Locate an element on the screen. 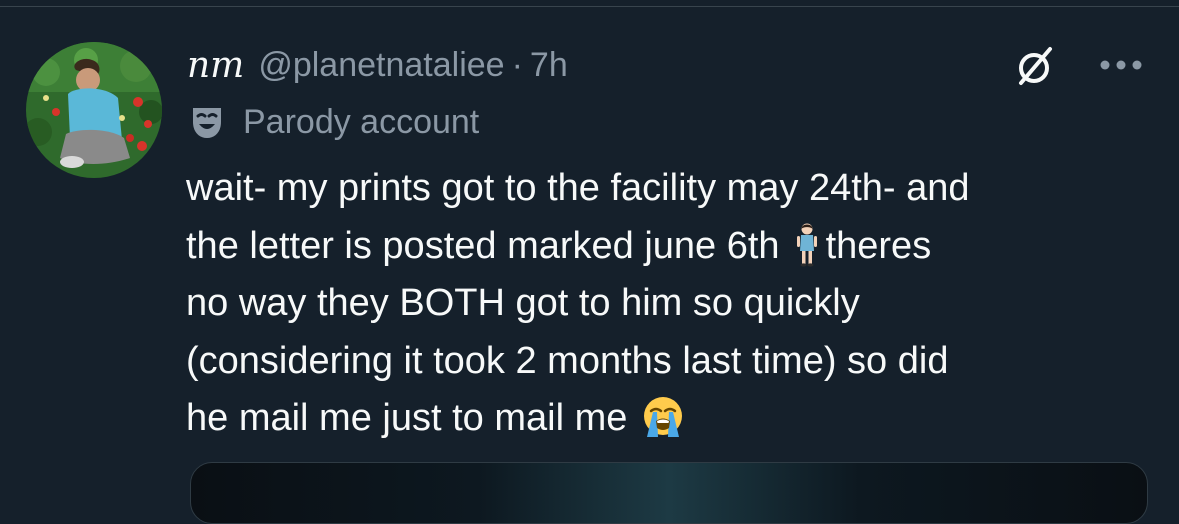  loudly-crying-face-emoji is located at coordinates (663, 426).